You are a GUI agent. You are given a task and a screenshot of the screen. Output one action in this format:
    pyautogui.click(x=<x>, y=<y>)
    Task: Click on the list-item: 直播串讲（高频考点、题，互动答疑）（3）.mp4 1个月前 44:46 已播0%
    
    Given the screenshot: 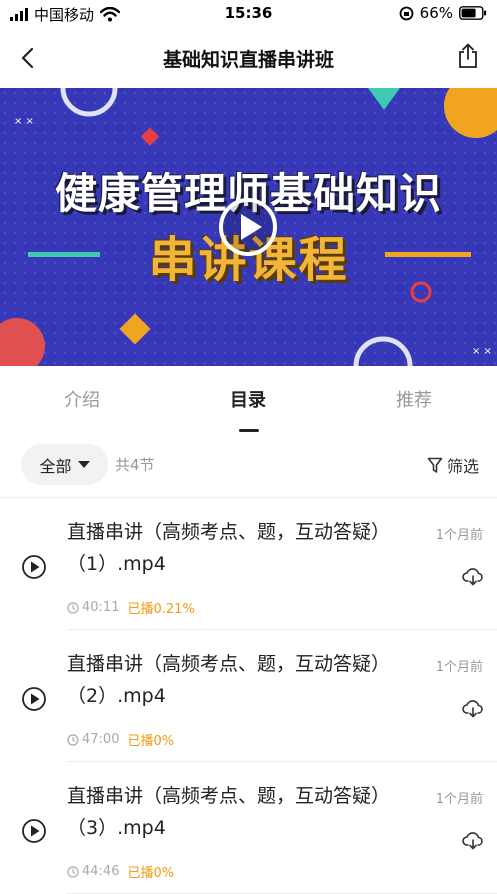 What is the action you would take?
    pyautogui.click(x=248, y=828)
    